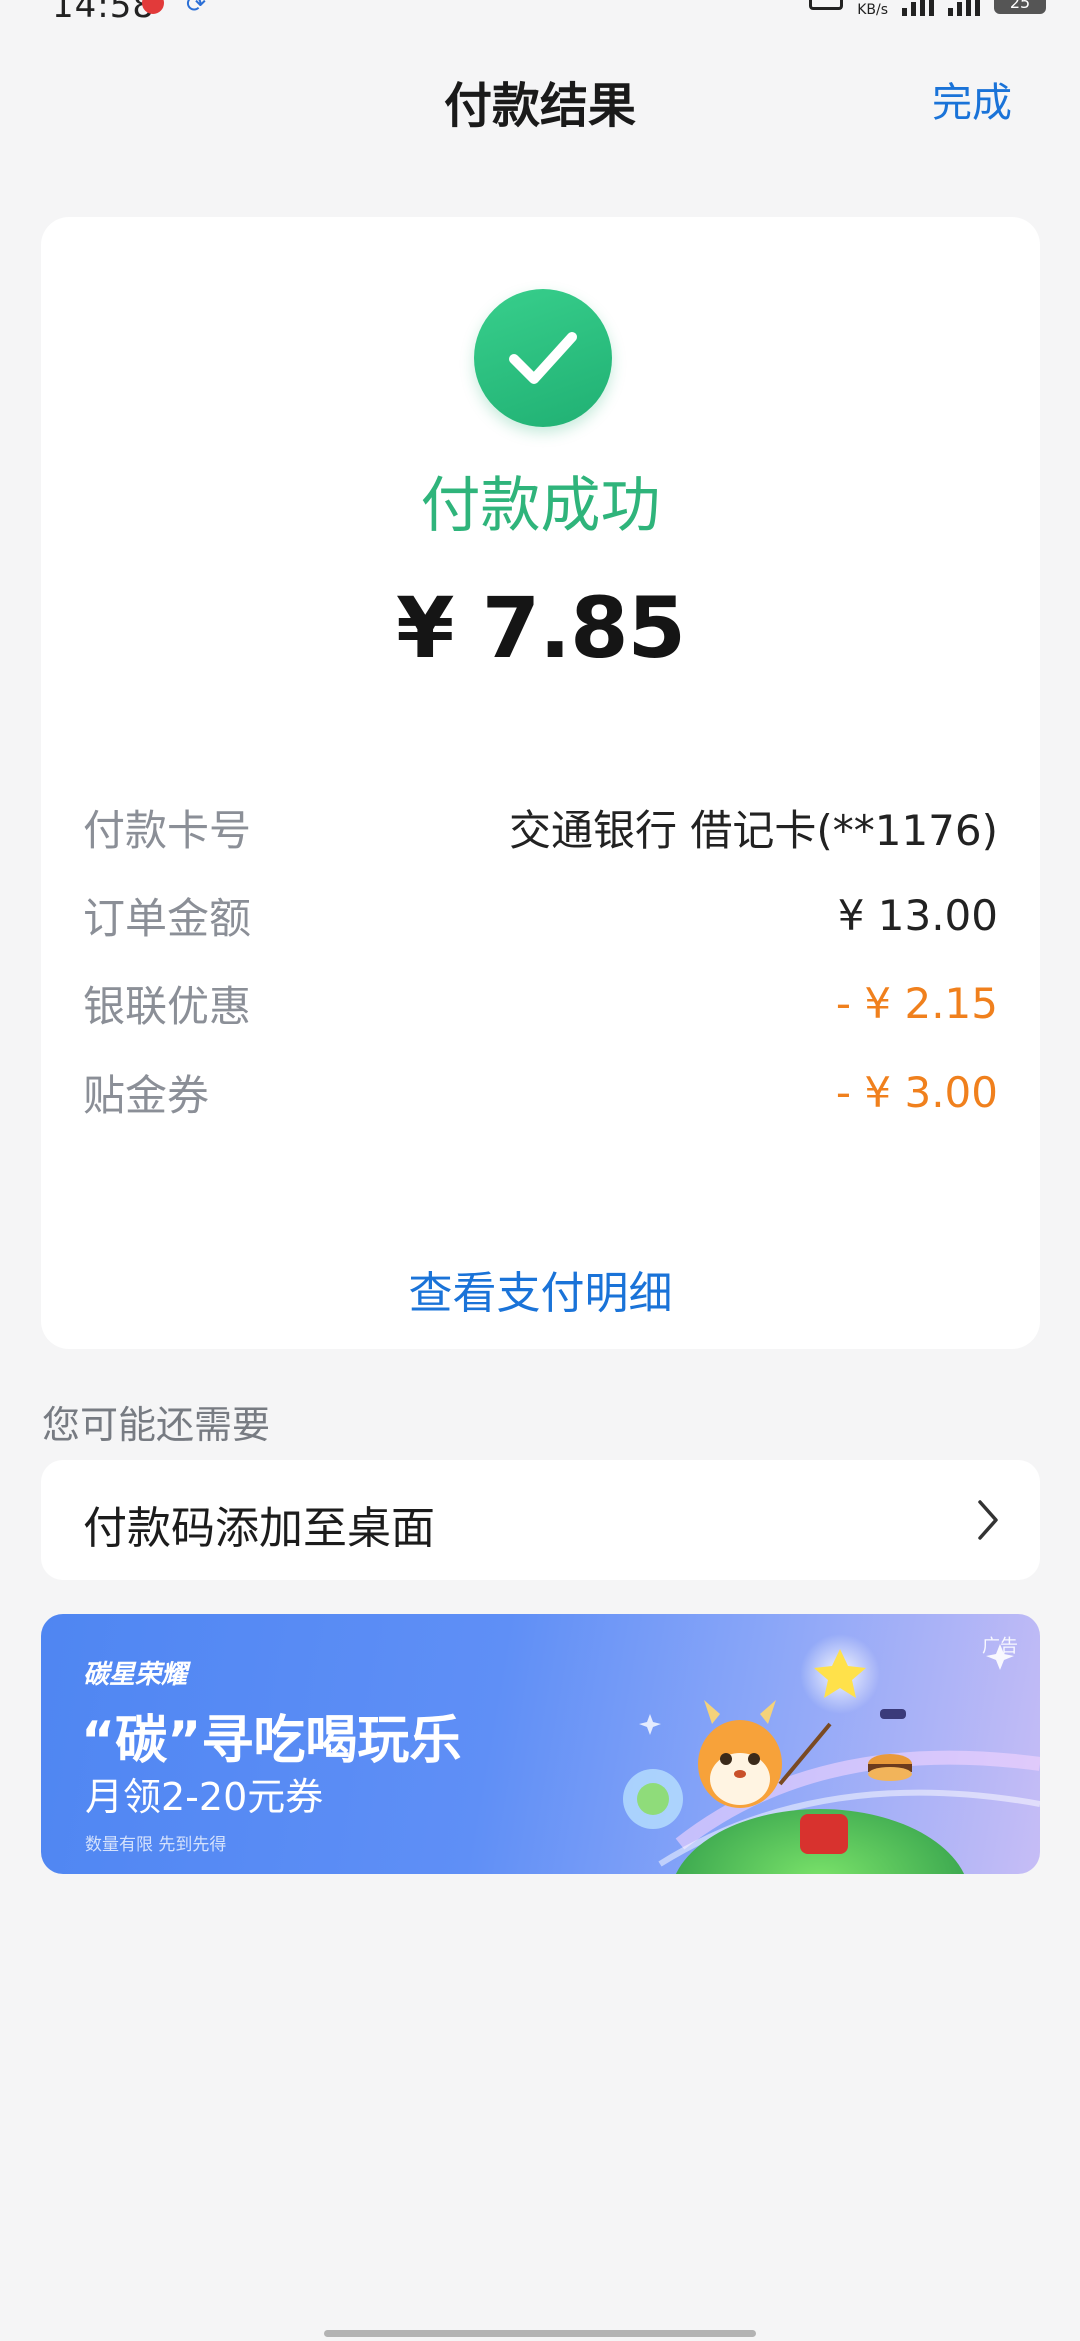 This screenshot has width=1080, height=2341. Describe the element at coordinates (271, 1741) in the screenshot. I see `ad-headline: “碳”寻吃喝玩乐` at that location.